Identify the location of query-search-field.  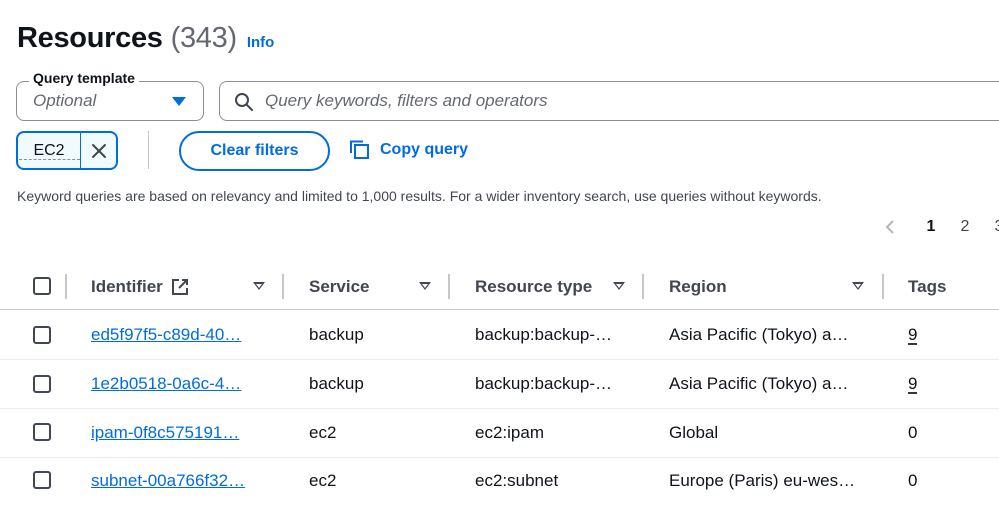
(609, 101).